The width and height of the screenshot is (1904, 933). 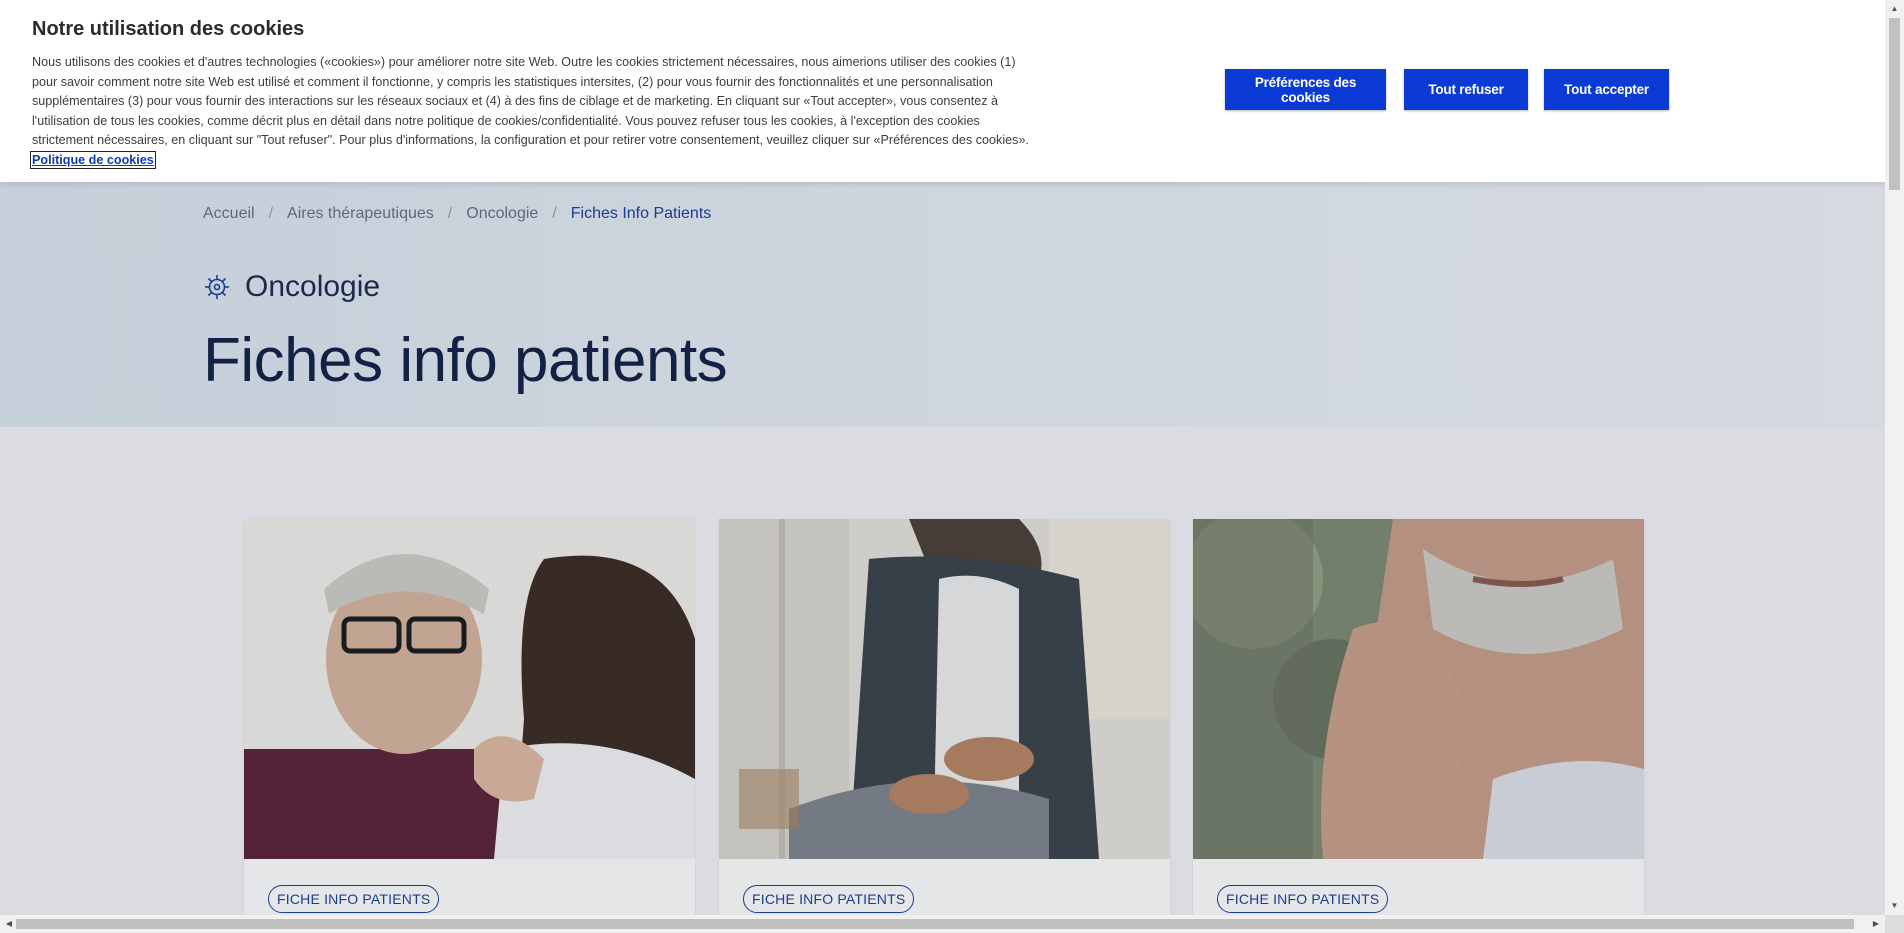 I want to click on accept-all-button: Tout accepter, so click(x=1606, y=89).